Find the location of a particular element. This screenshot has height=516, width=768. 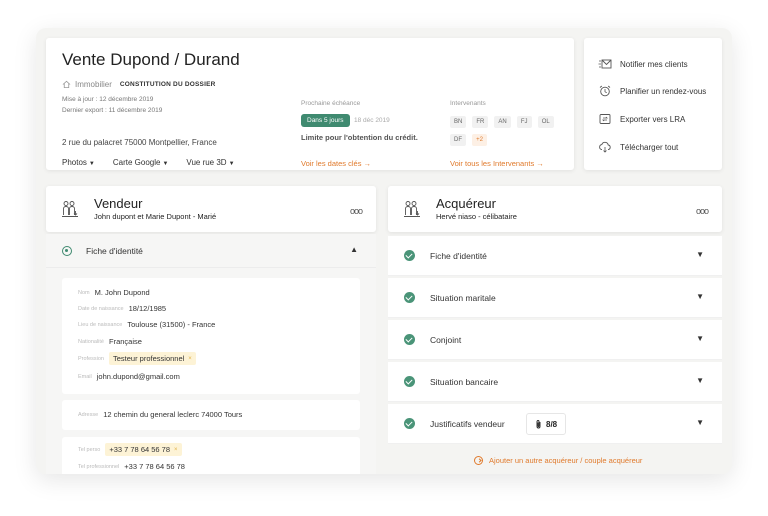

buyer-item-spouse: Conjoint ▼ is located at coordinates (555, 340).